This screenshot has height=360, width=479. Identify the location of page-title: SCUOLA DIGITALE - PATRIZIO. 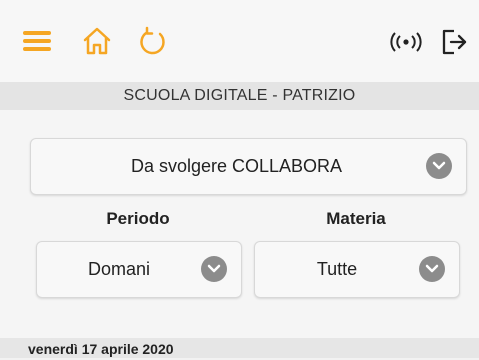
(239, 96).